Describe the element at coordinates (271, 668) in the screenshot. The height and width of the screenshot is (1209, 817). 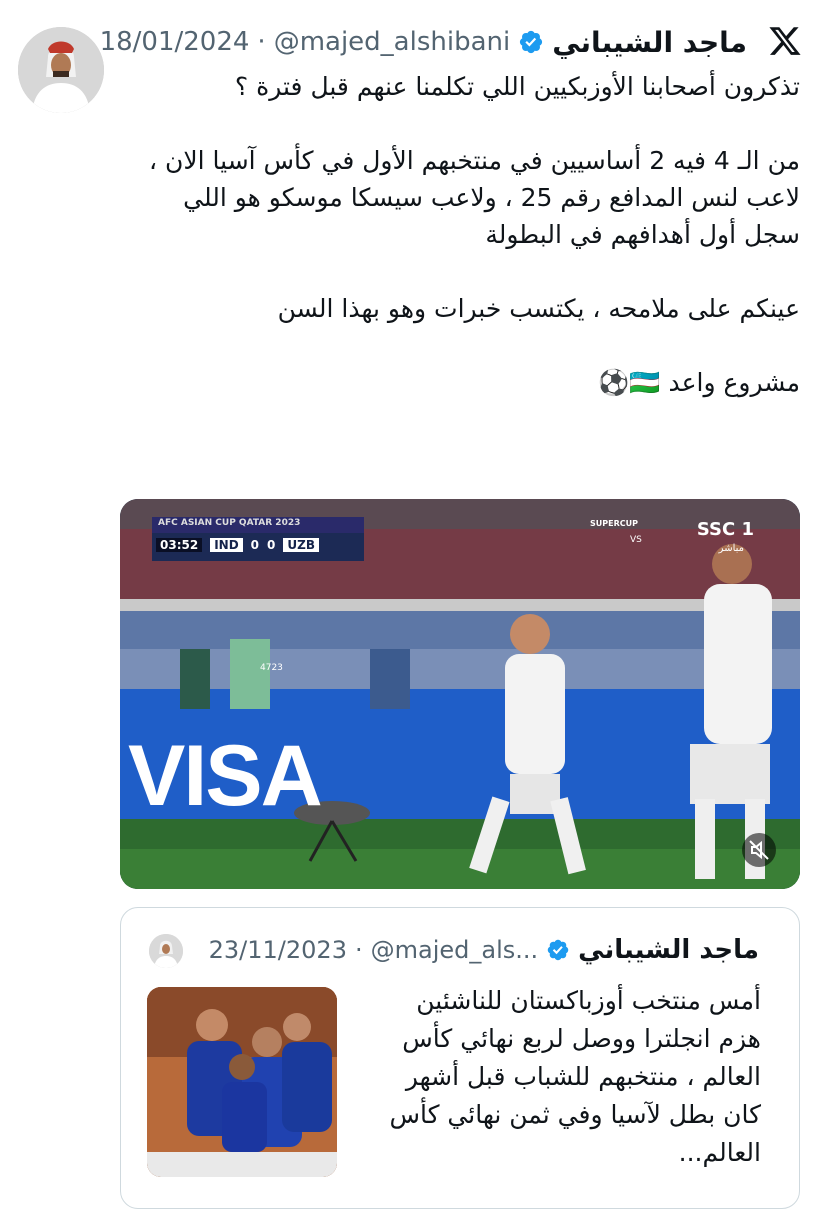
I see `stand-number: 4723` at that location.